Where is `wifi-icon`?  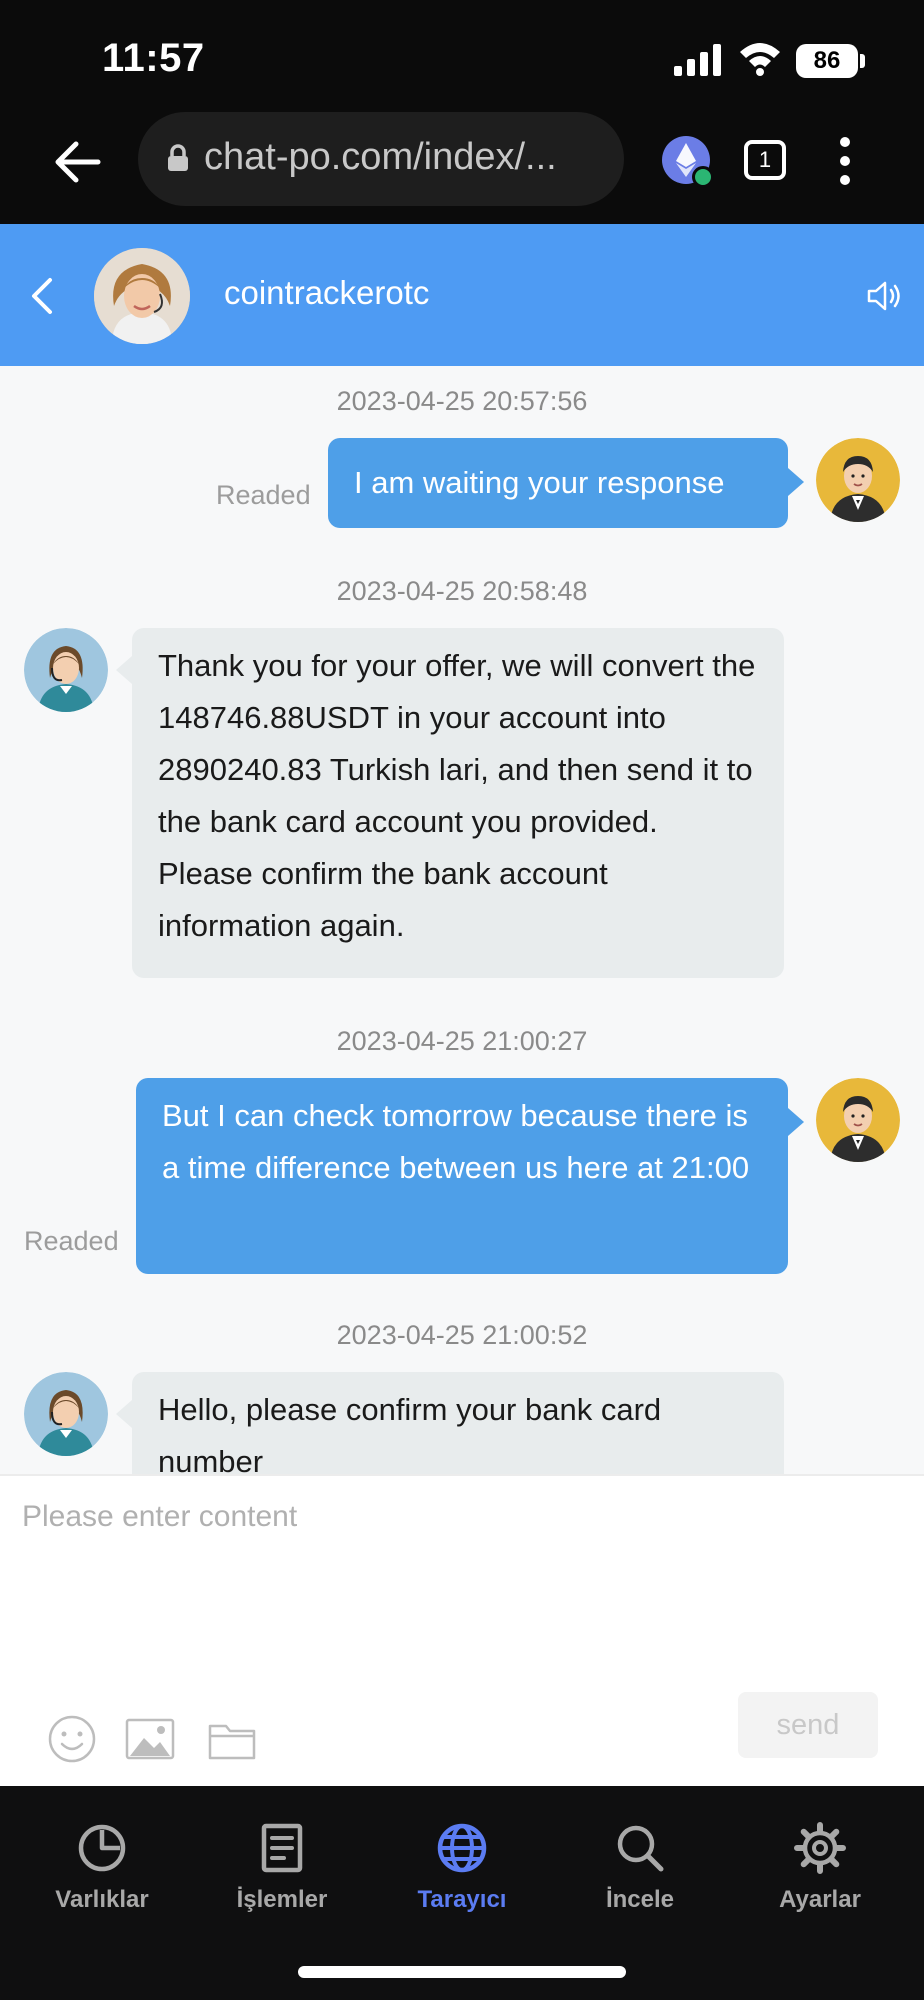 wifi-icon is located at coordinates (760, 59).